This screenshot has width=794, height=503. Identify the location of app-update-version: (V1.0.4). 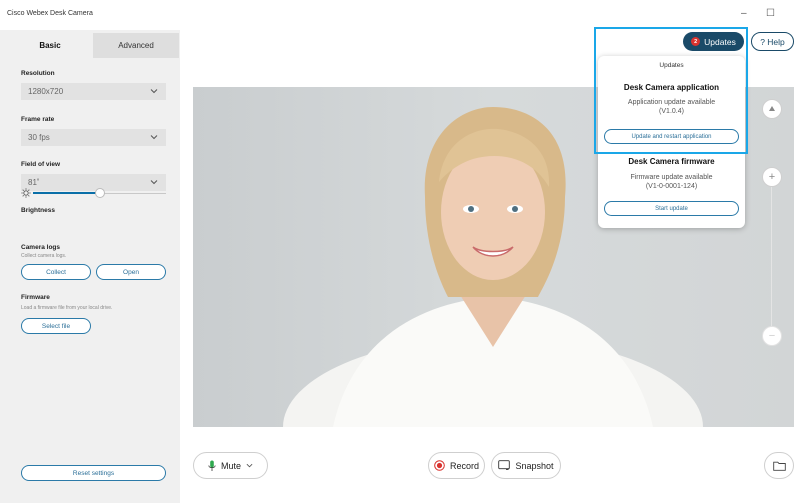
(671, 111).